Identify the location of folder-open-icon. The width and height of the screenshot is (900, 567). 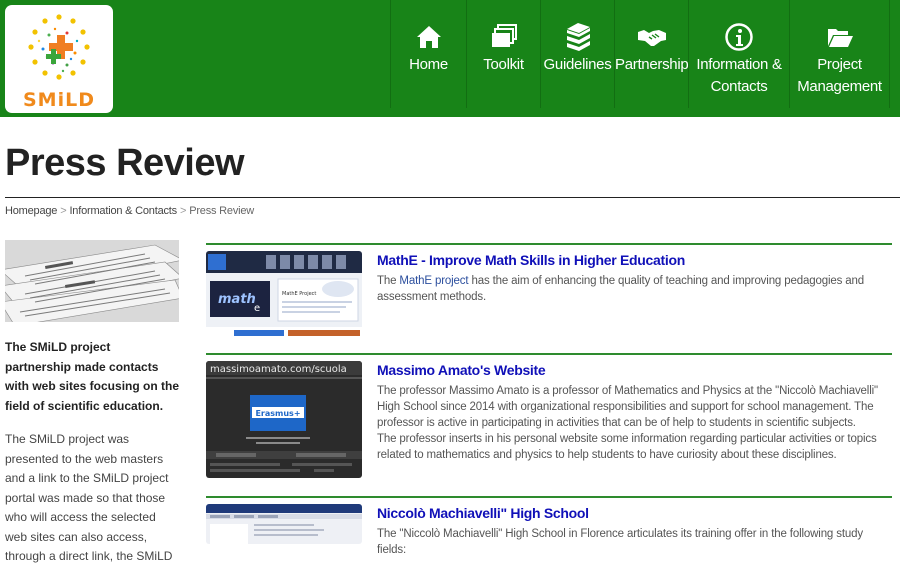
(840, 38).